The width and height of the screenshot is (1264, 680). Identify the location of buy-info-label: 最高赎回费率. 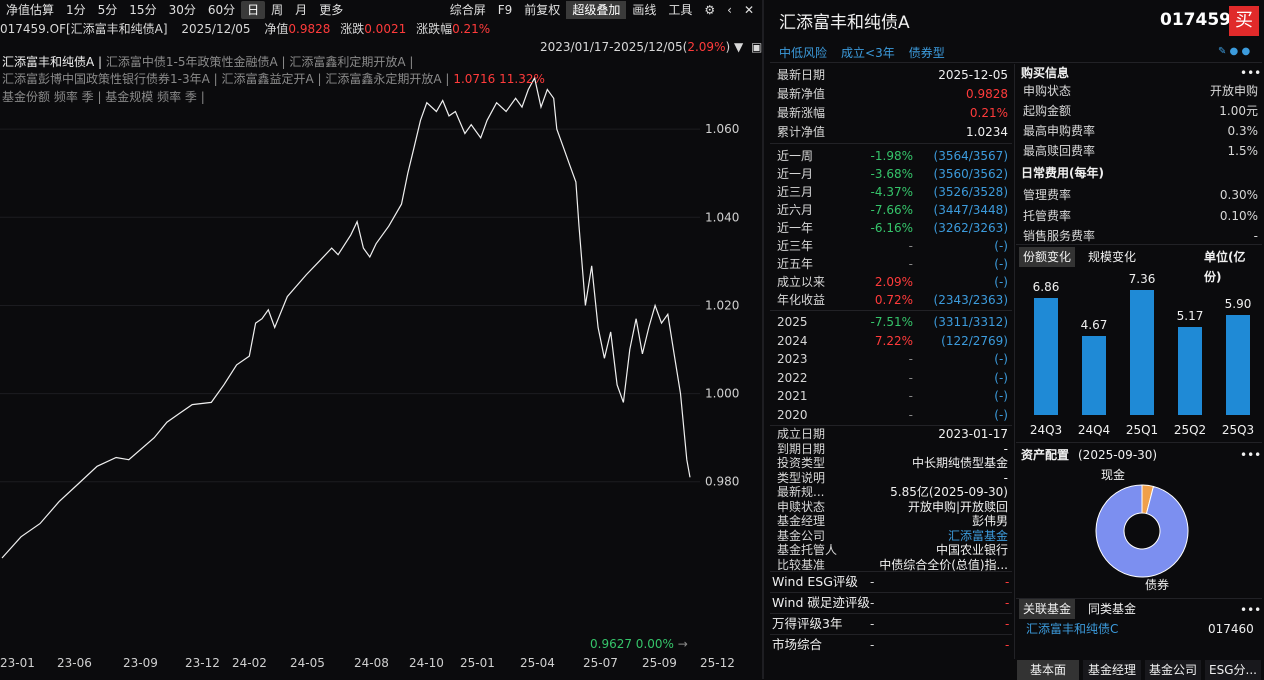
(1059, 151).